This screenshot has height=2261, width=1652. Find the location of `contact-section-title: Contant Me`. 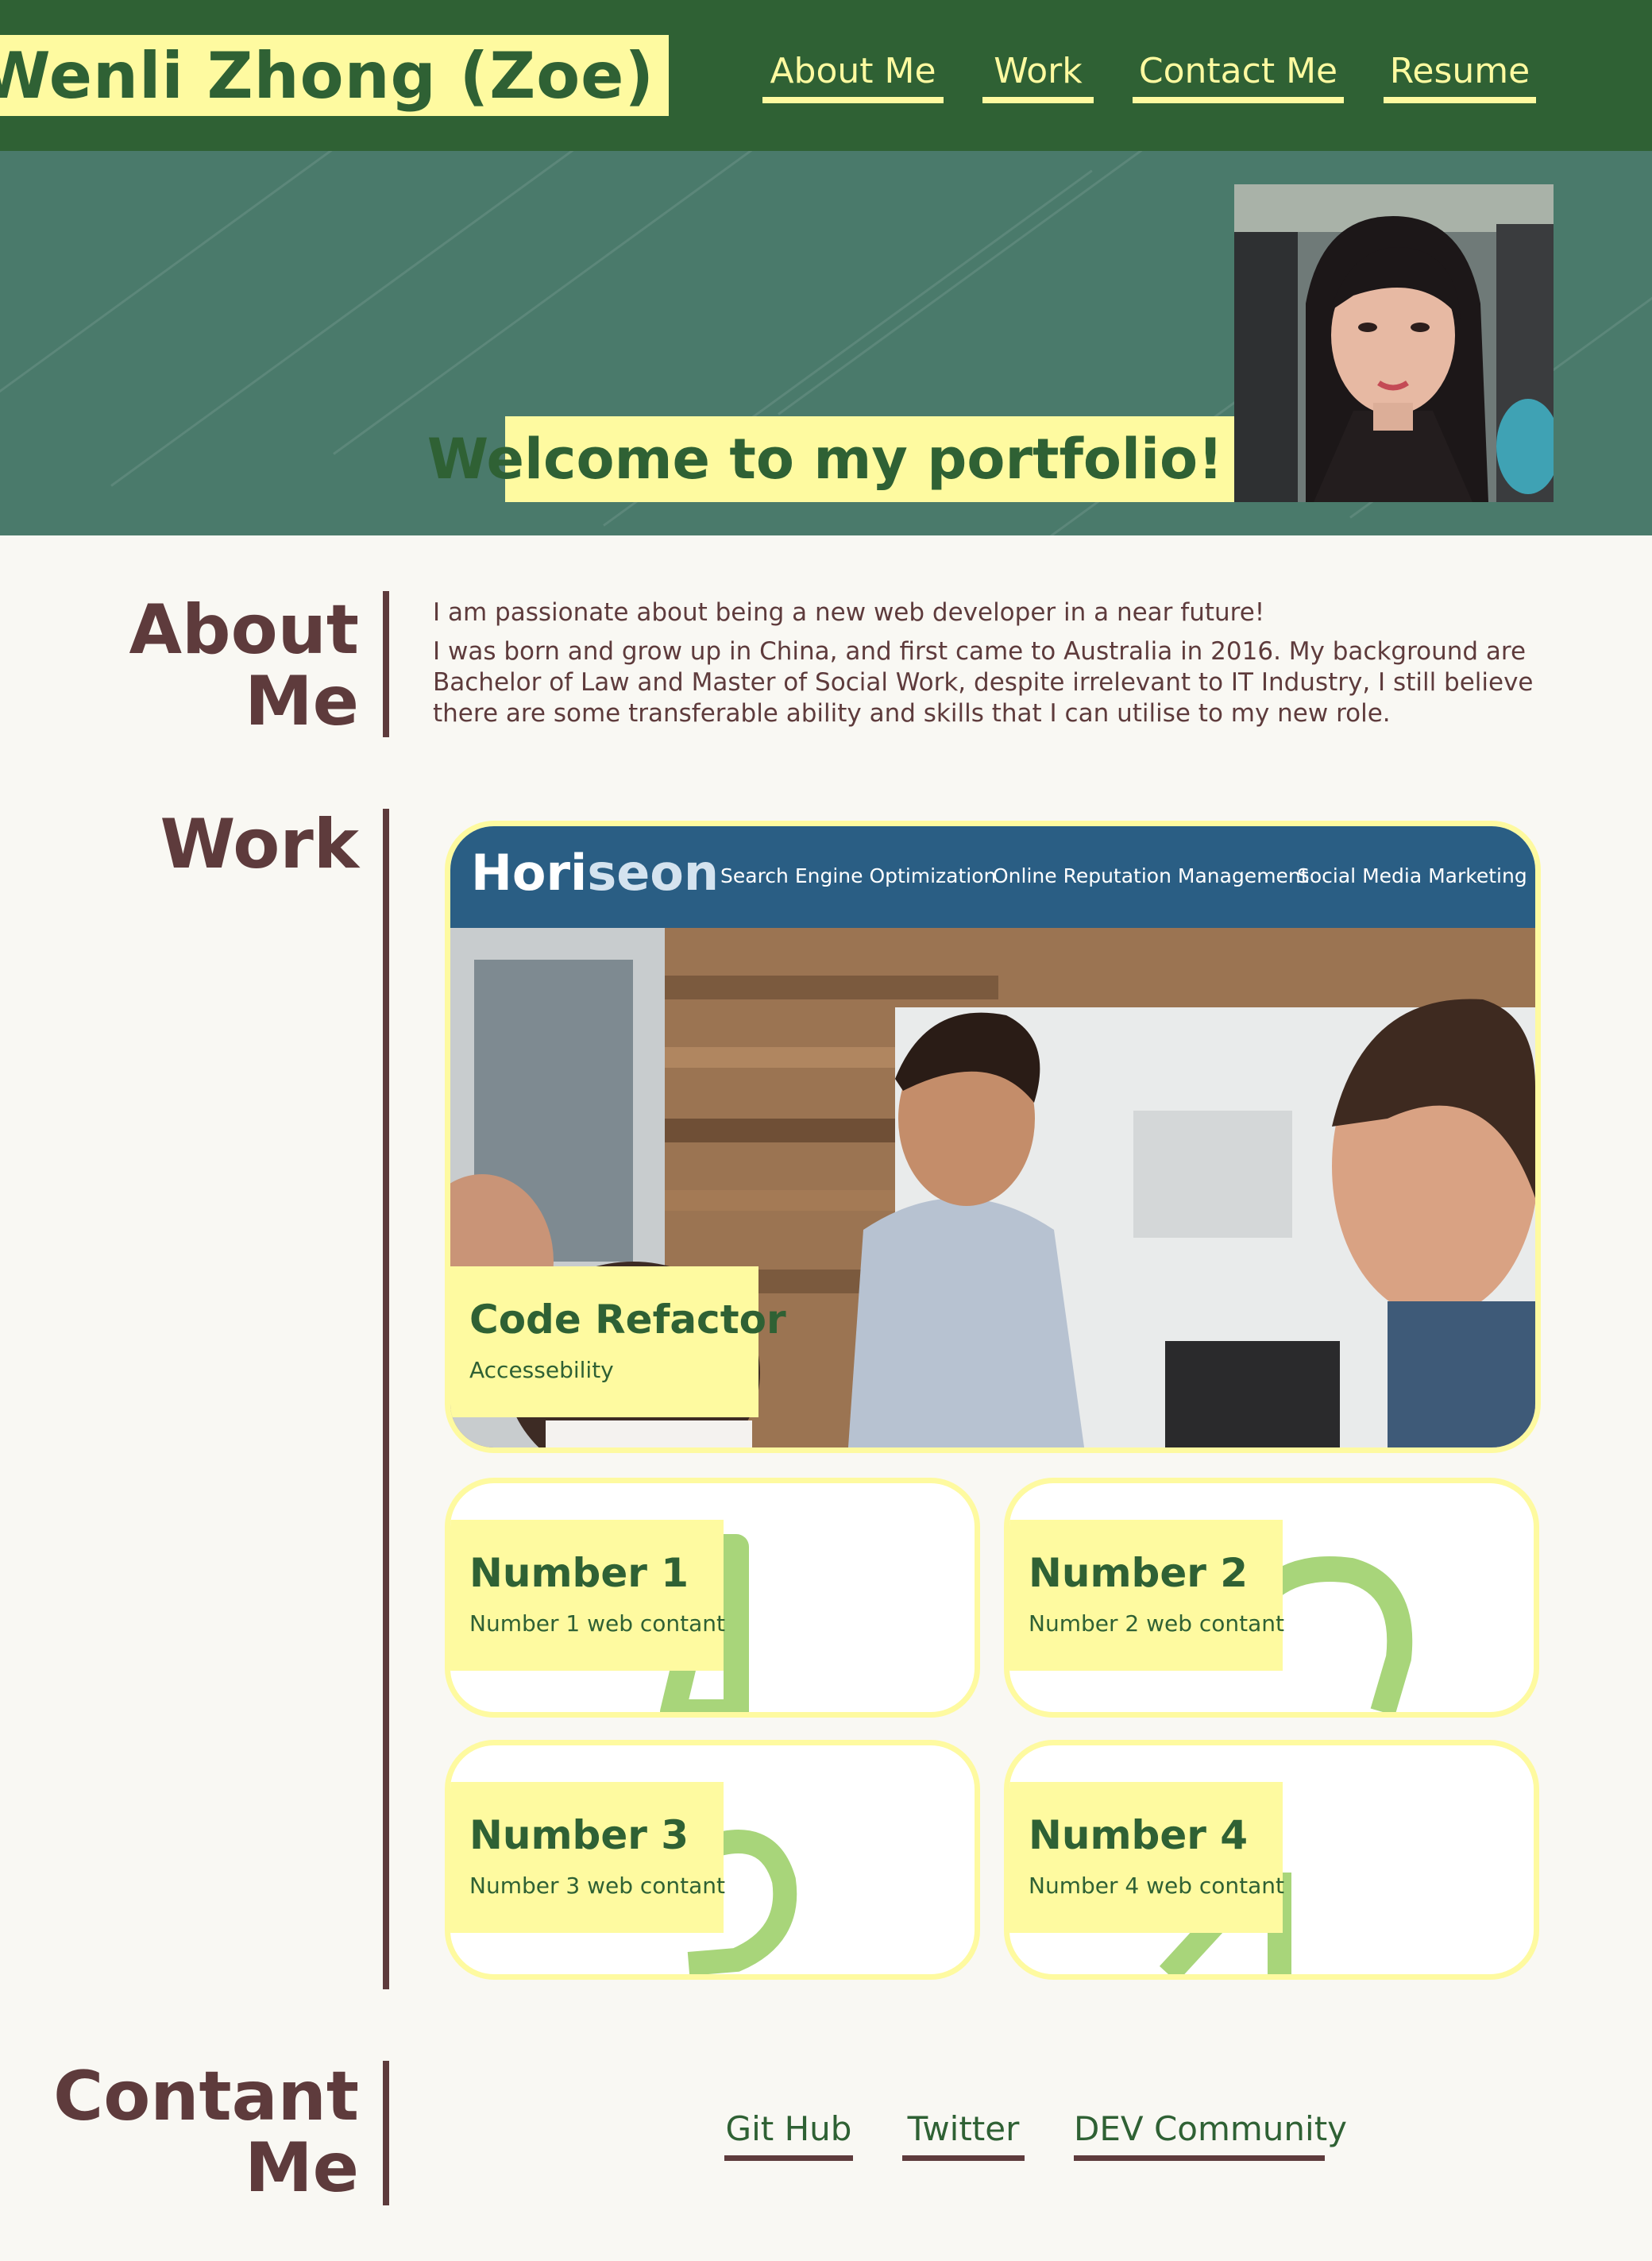

contact-section-title: Contant Me is located at coordinates (206, 2132).